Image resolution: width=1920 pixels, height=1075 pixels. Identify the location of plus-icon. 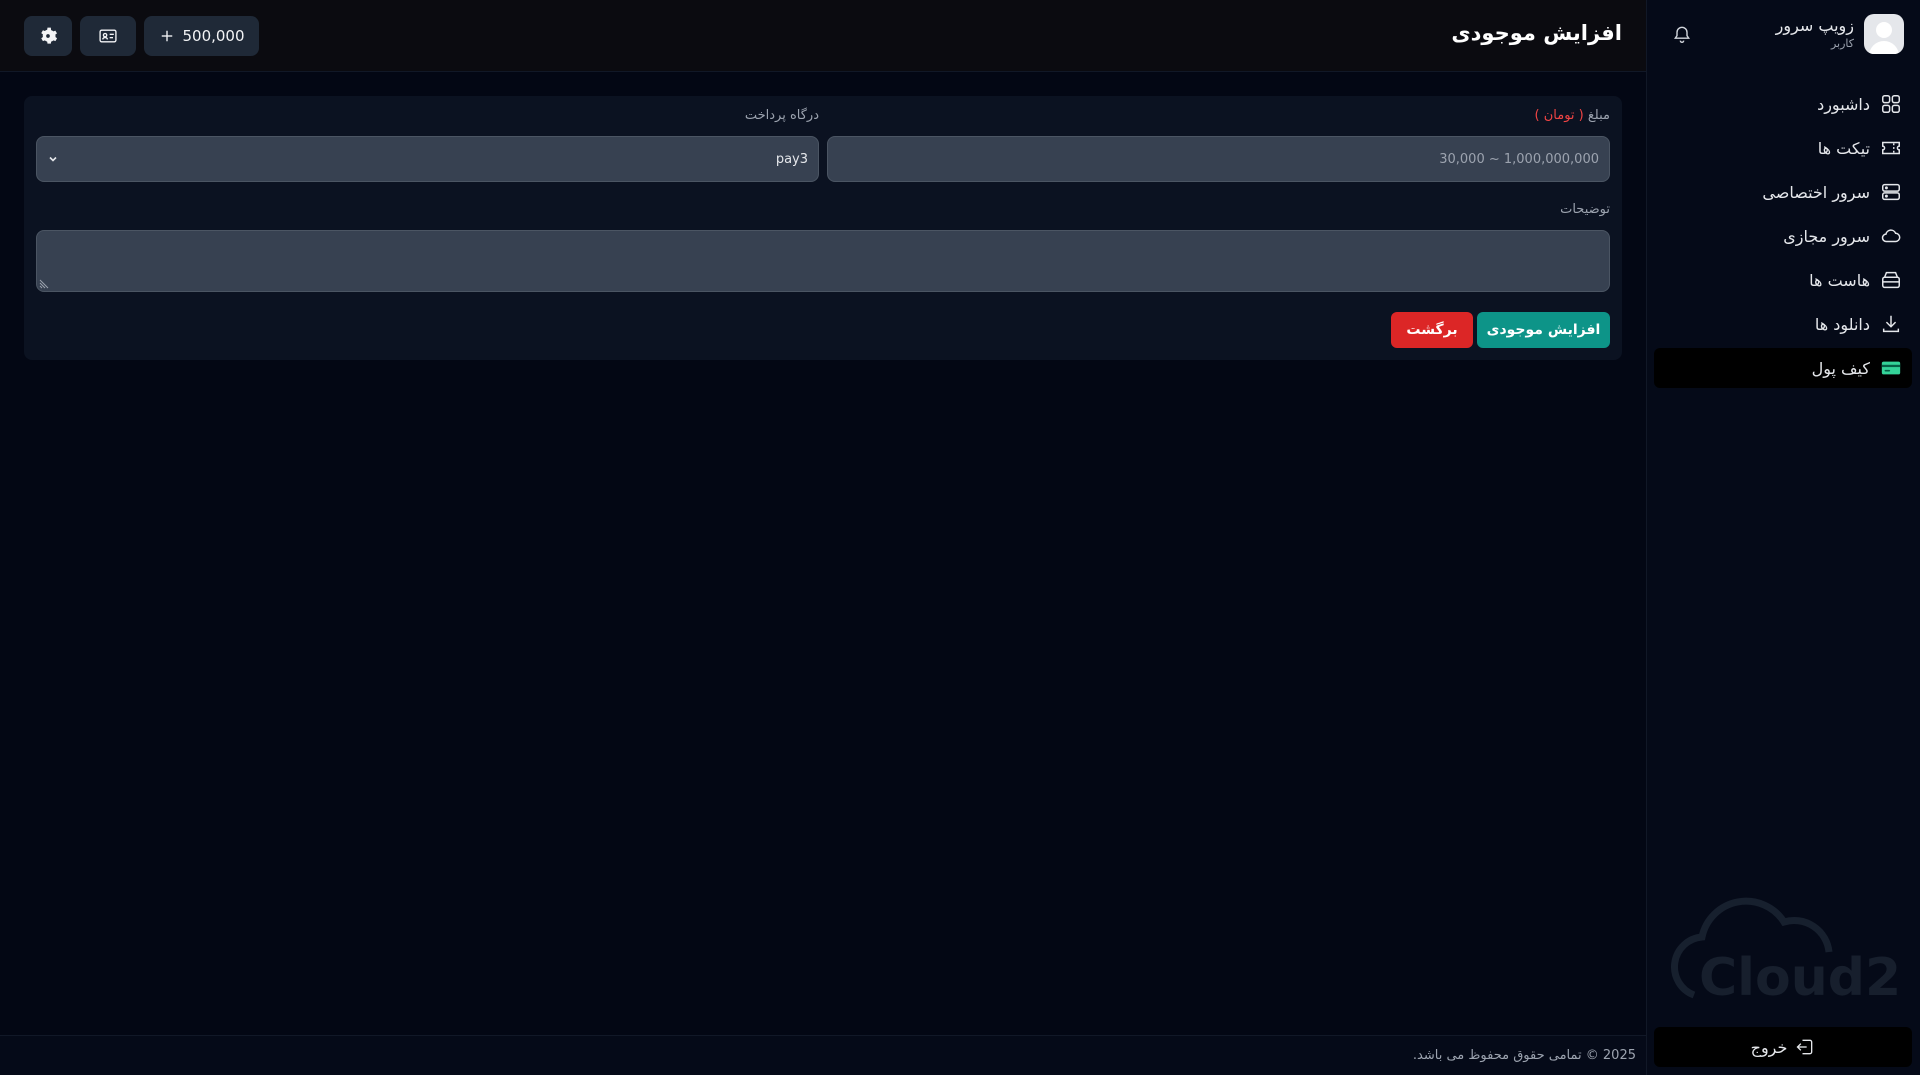
(167, 36).